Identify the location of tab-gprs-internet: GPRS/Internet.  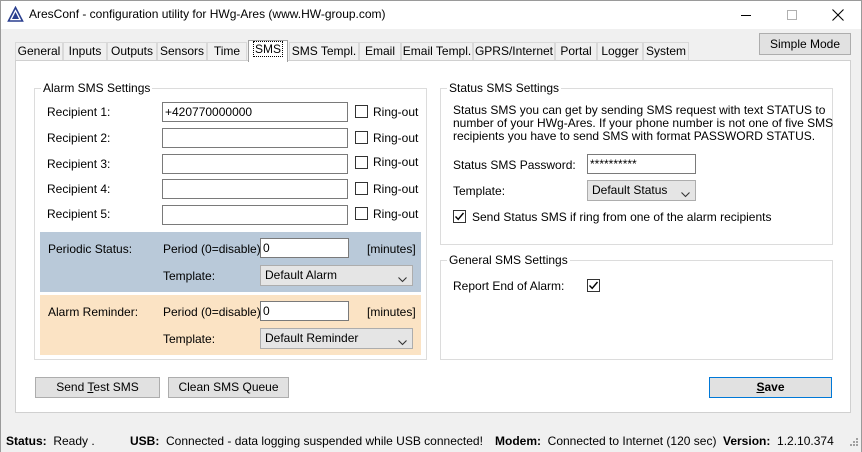
(514, 51).